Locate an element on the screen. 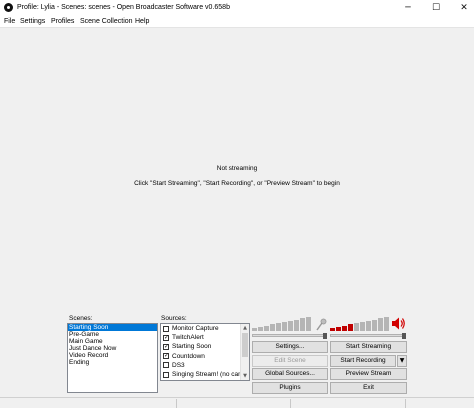  scroll-up-icon: ▲ is located at coordinates (245, 328).